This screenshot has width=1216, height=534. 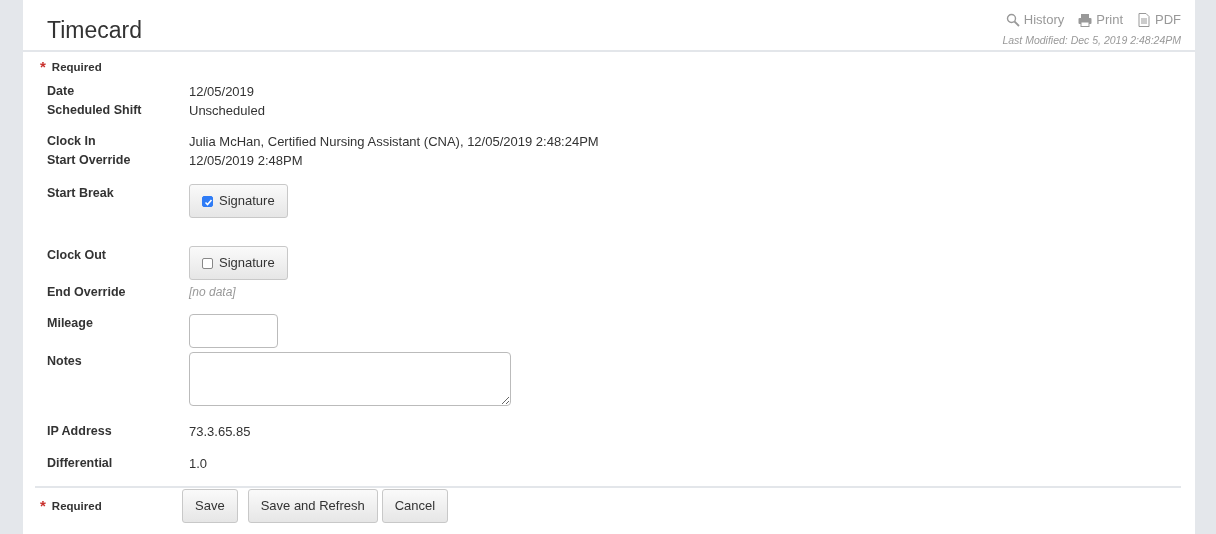 What do you see at coordinates (70, 323) in the screenshot?
I see `field-label: Mileage` at bounding box center [70, 323].